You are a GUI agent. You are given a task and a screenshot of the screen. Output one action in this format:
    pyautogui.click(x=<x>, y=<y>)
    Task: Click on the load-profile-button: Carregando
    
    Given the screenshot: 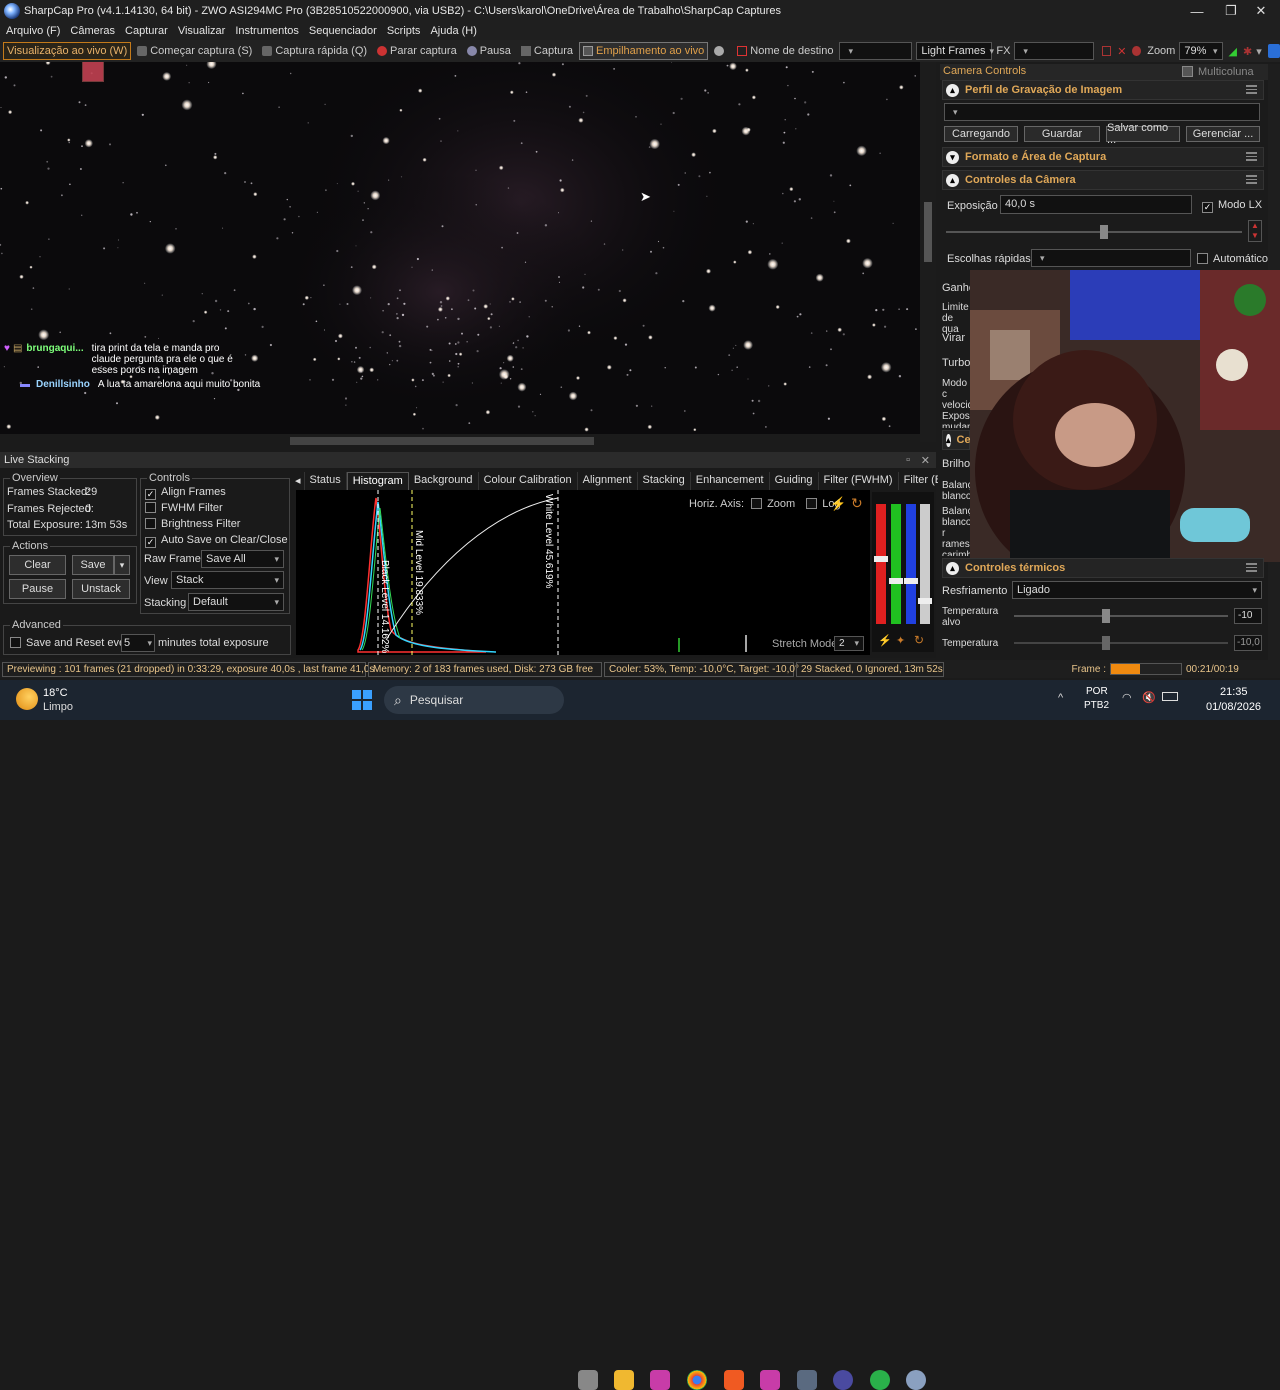 What is the action you would take?
    pyautogui.click(x=981, y=134)
    